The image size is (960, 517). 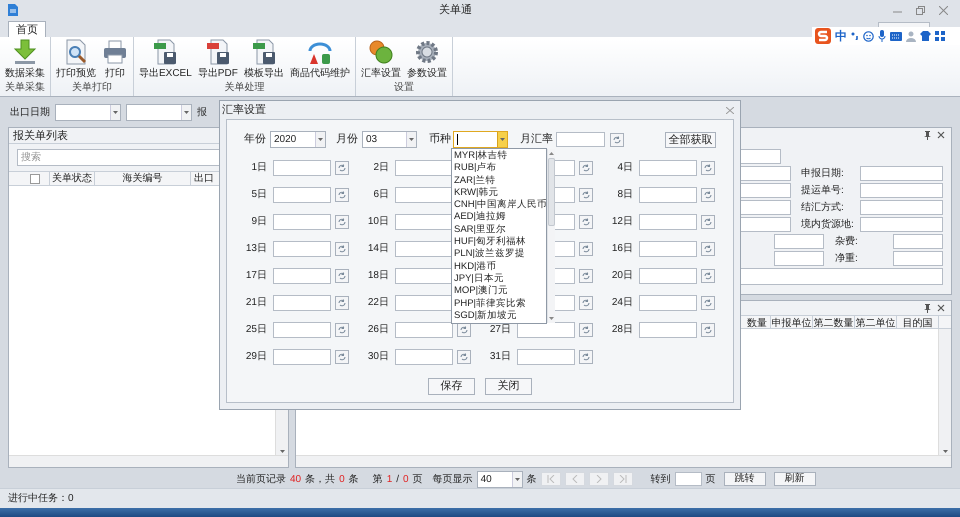 What do you see at coordinates (259, 168) in the screenshot?
I see `day-label: 1日` at bounding box center [259, 168].